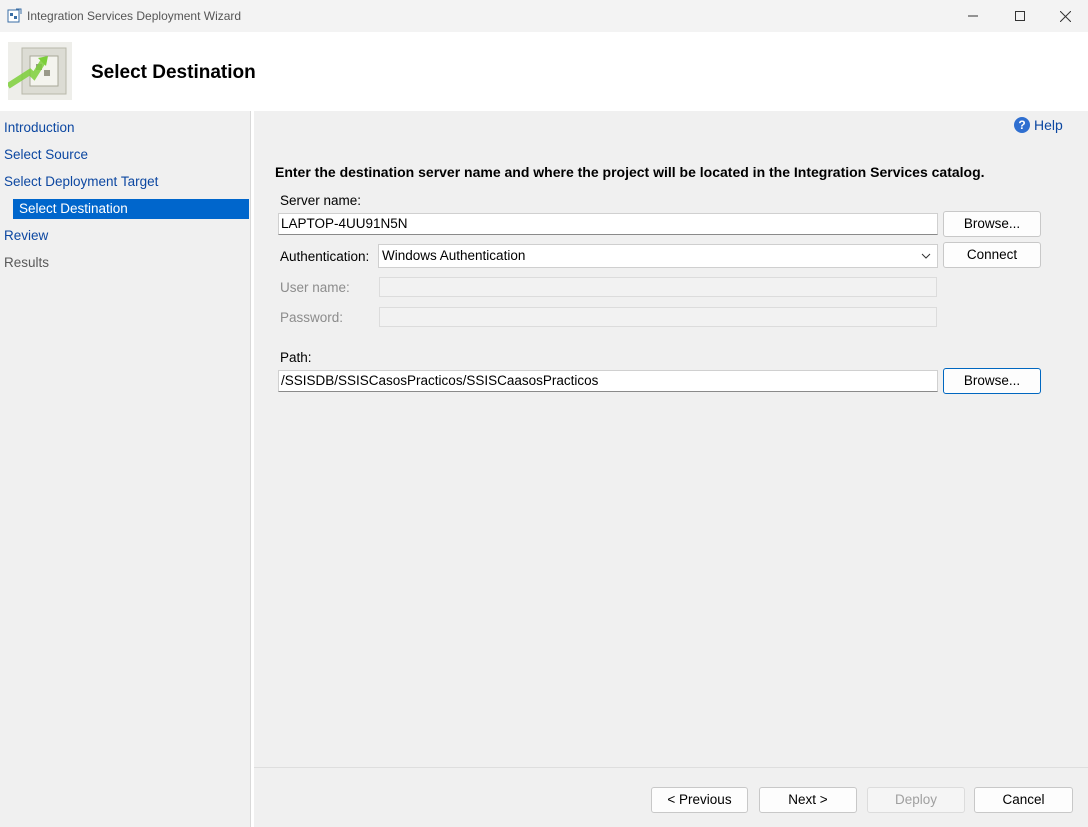 Image resolution: width=1088 pixels, height=827 pixels. Describe the element at coordinates (544, 16) in the screenshot. I see `title-bar: Integration Services Deployment Wizard` at that location.